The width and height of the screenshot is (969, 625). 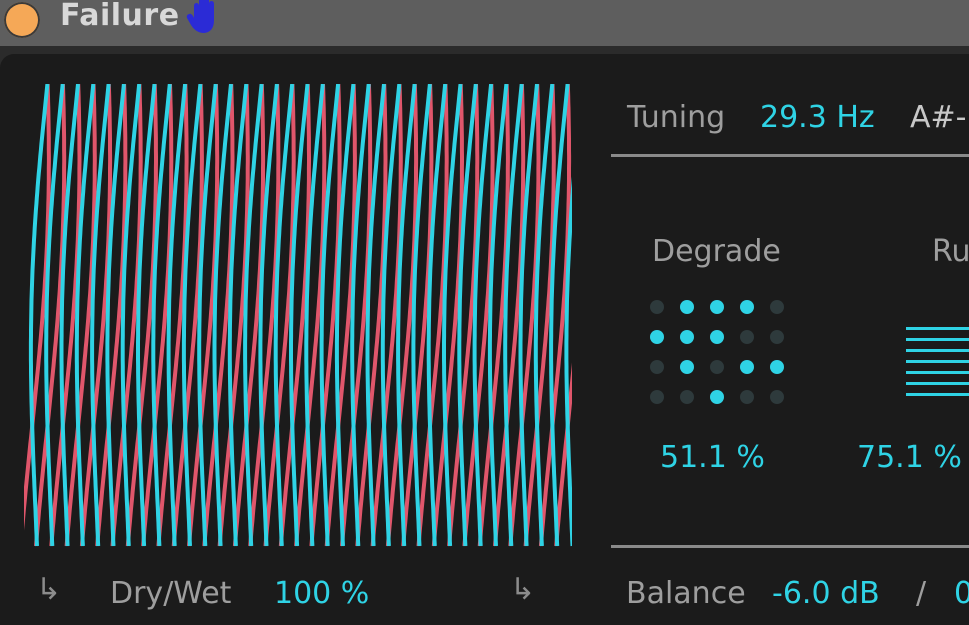 What do you see at coordinates (826, 593) in the screenshot?
I see `balance-value: -6.0 dB` at bounding box center [826, 593].